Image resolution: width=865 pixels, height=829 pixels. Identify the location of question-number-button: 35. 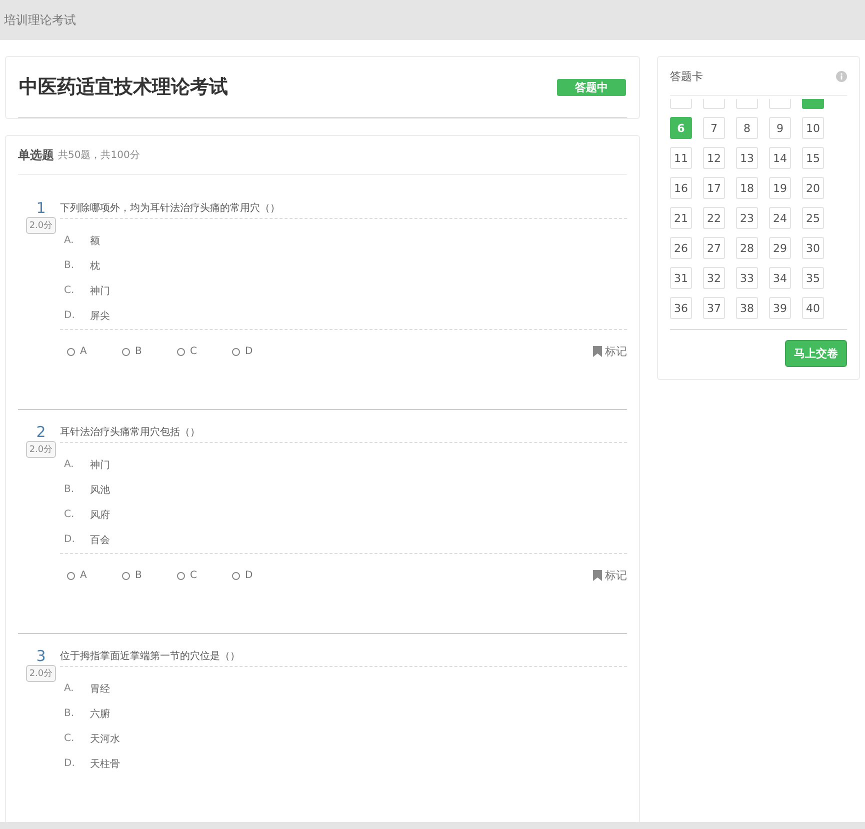
(813, 278).